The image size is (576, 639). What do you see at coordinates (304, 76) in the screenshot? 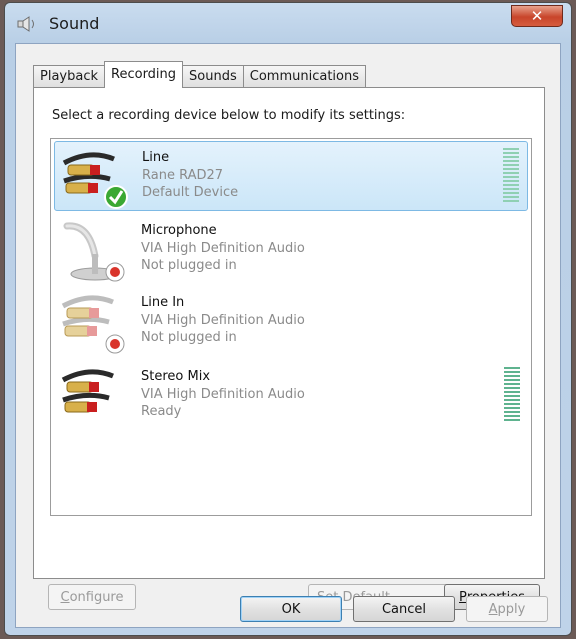
I see `tab-communications: Communications` at bounding box center [304, 76].